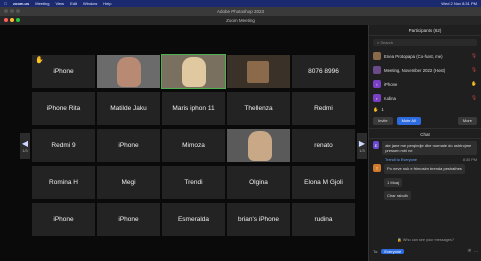 This screenshot has height=261, width=481. Describe the element at coordinates (425, 56) in the screenshot. I see `participant-row: Enea Protopapa (Co-host, me) 🎙` at that location.